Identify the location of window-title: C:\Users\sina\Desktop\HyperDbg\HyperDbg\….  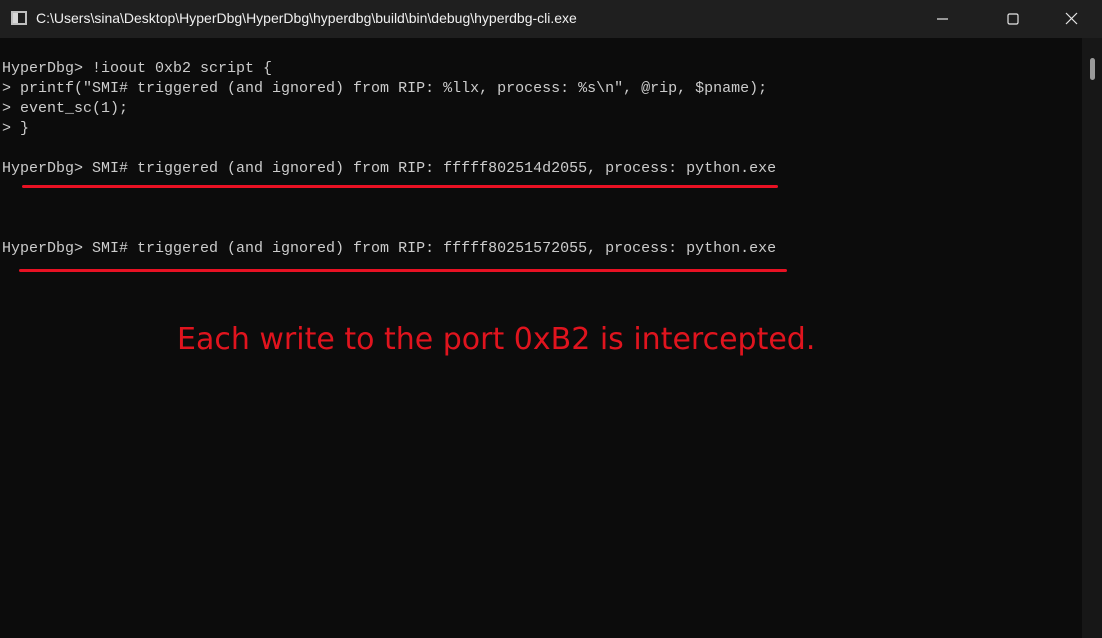
(306, 18).